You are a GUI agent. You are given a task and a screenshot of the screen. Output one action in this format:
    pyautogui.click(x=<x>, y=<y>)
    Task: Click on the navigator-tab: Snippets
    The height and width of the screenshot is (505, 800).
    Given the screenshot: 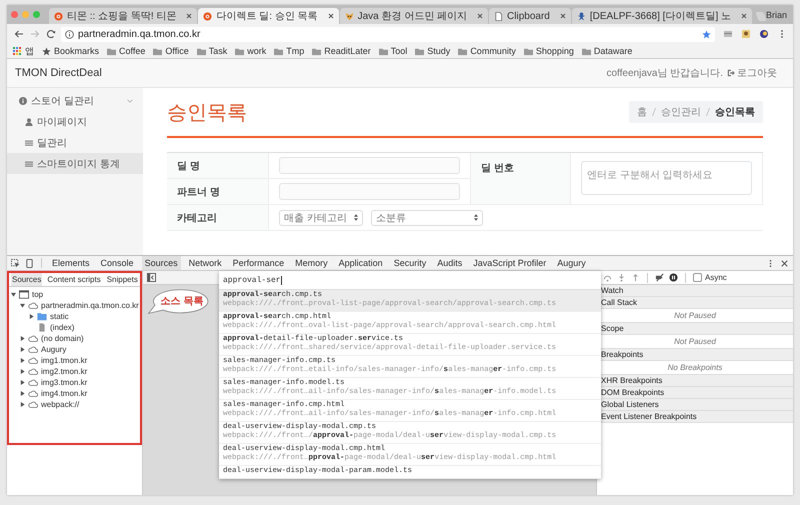 What is the action you would take?
    pyautogui.click(x=122, y=279)
    